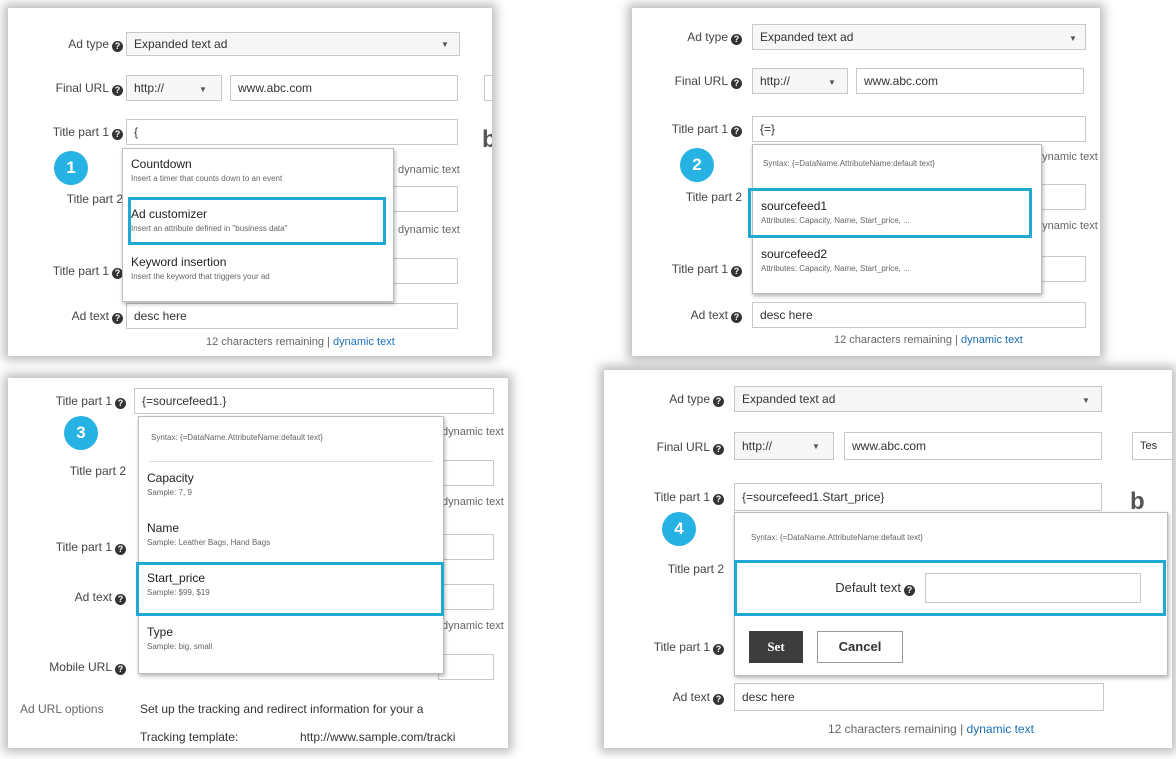 The image size is (1176, 759). I want to click on test-button, so click(488, 88).